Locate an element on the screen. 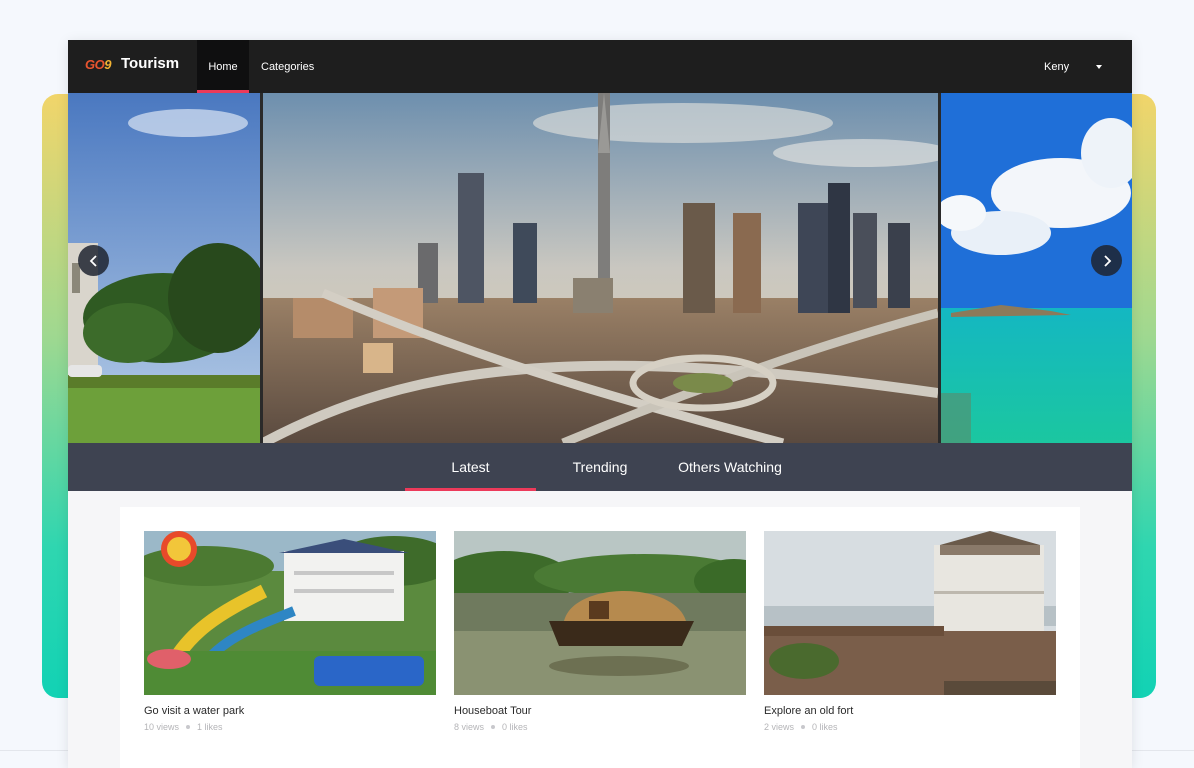 This screenshot has height=768, width=1194. brand-name: Tourism is located at coordinates (150, 63).